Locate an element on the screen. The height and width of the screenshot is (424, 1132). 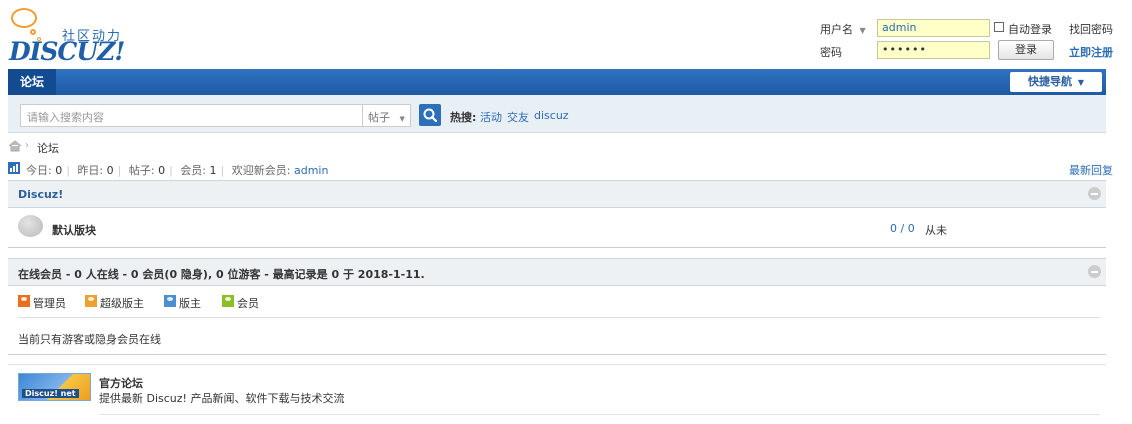
main-nav-bar is located at coordinates (557, 82).